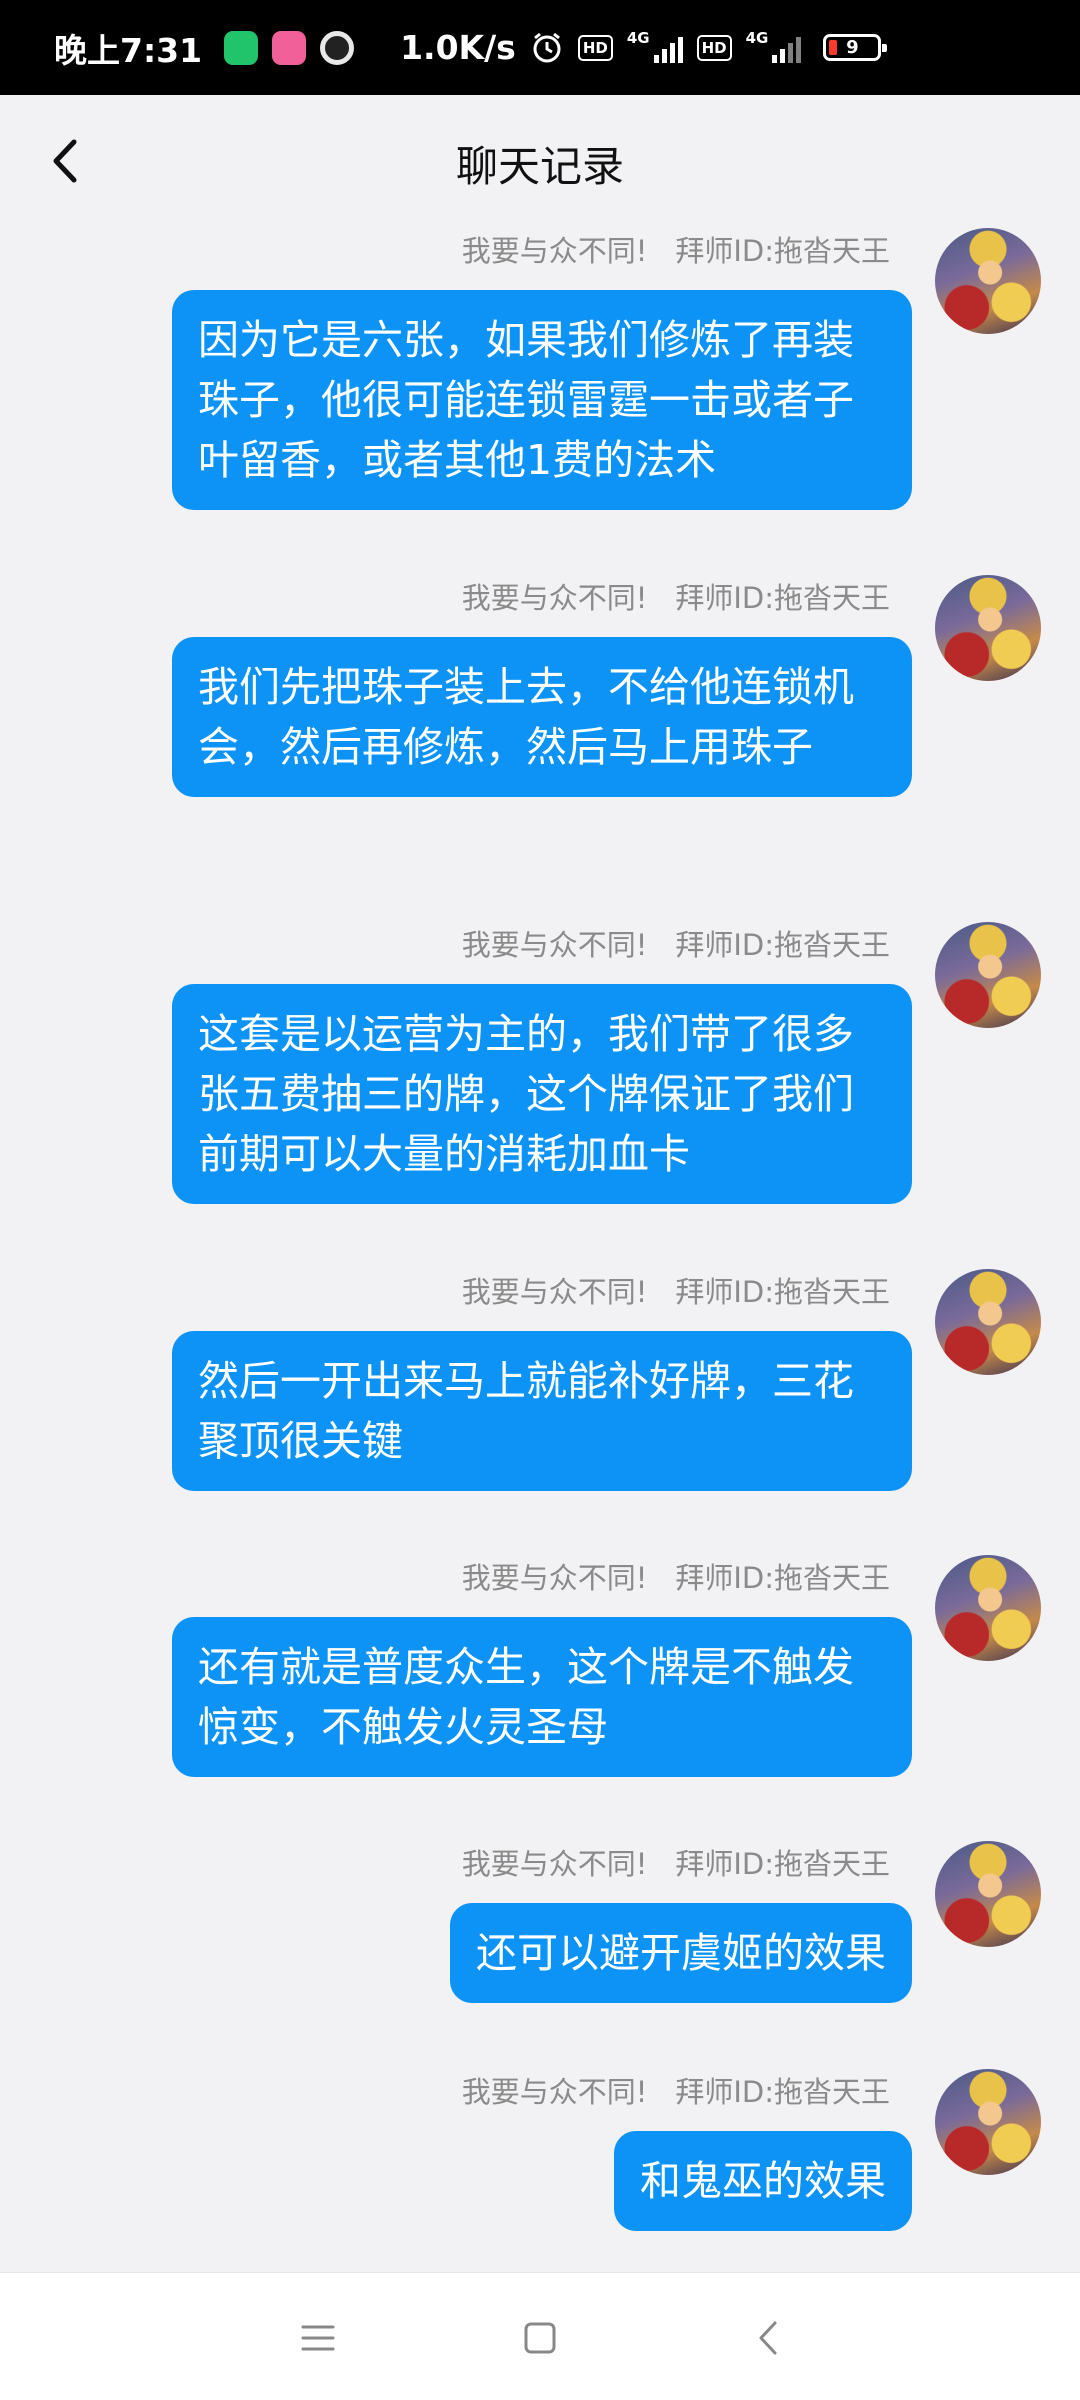 This screenshot has width=1080, height=2400. I want to click on back-triangle-icon, so click(768, 2338).